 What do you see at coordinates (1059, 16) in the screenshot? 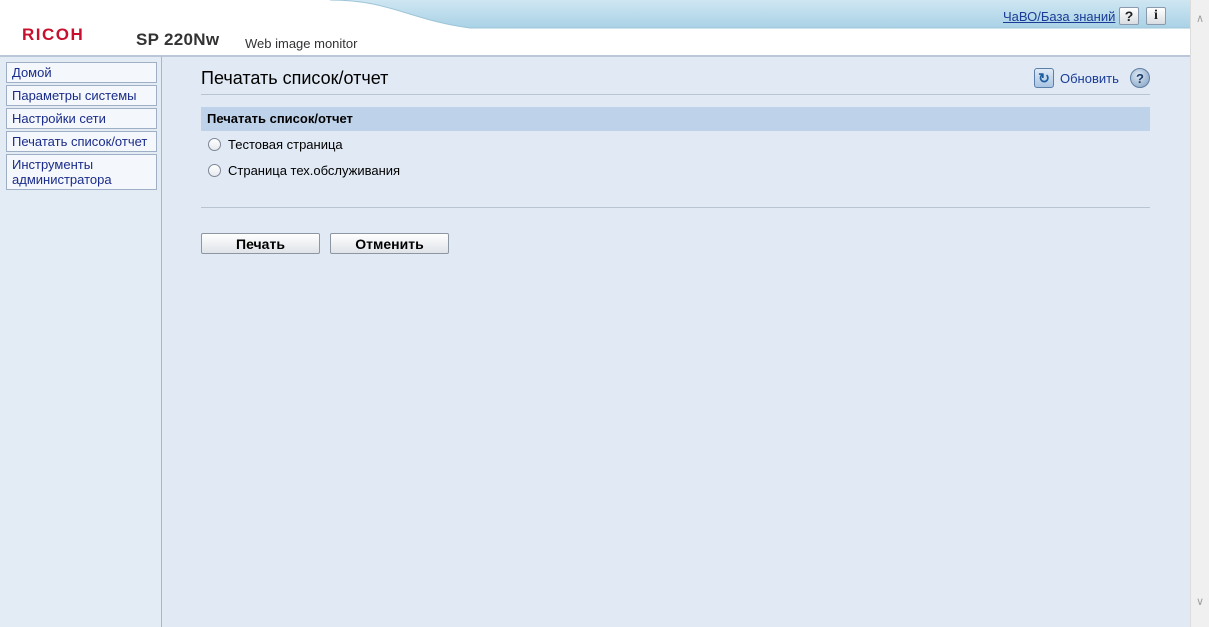
I see `faq-link: ЧаВО/База знаний` at bounding box center [1059, 16].